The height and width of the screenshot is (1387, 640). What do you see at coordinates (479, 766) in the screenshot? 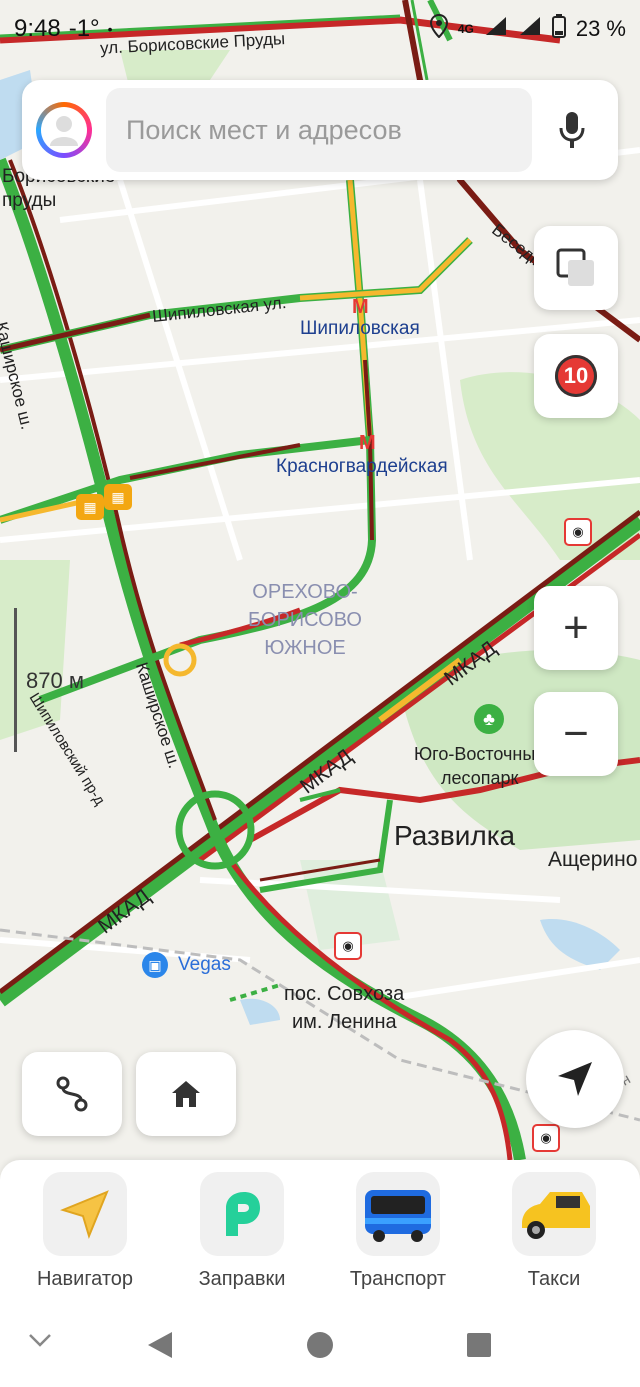
I see `park-label: Юго-Восточный лесопарк` at bounding box center [479, 766].